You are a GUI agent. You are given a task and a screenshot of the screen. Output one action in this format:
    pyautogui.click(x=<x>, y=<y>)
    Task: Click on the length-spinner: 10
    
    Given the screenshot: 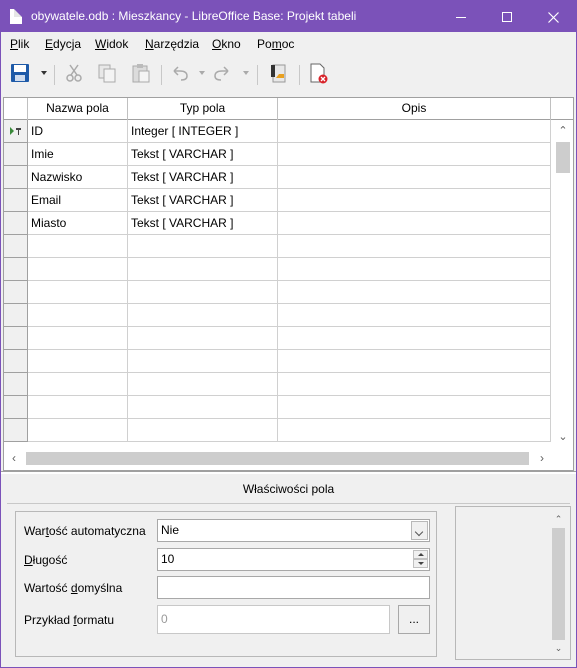 What is the action you would take?
    pyautogui.click(x=293, y=559)
    